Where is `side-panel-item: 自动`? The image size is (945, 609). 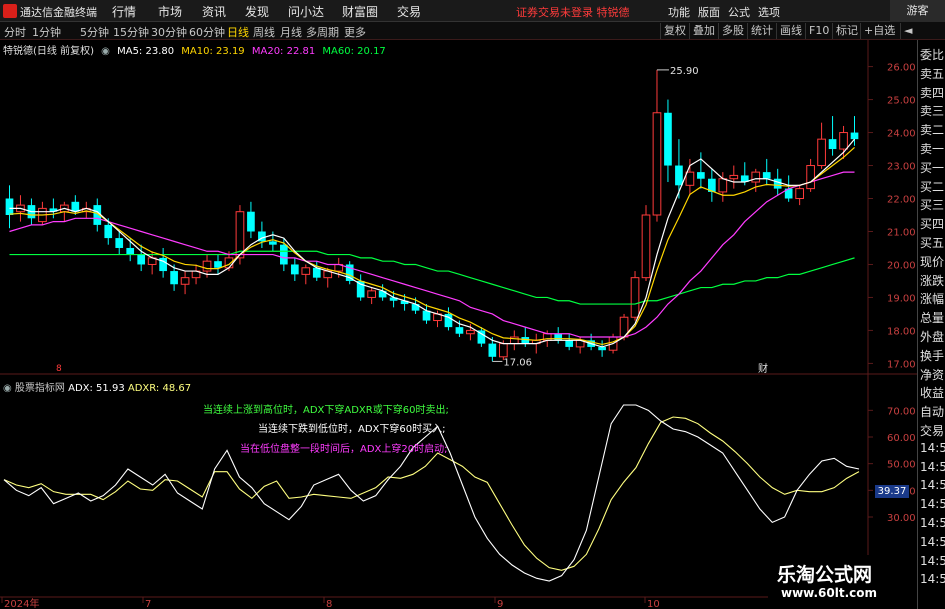
side-panel-item: 自动 is located at coordinates (932, 412).